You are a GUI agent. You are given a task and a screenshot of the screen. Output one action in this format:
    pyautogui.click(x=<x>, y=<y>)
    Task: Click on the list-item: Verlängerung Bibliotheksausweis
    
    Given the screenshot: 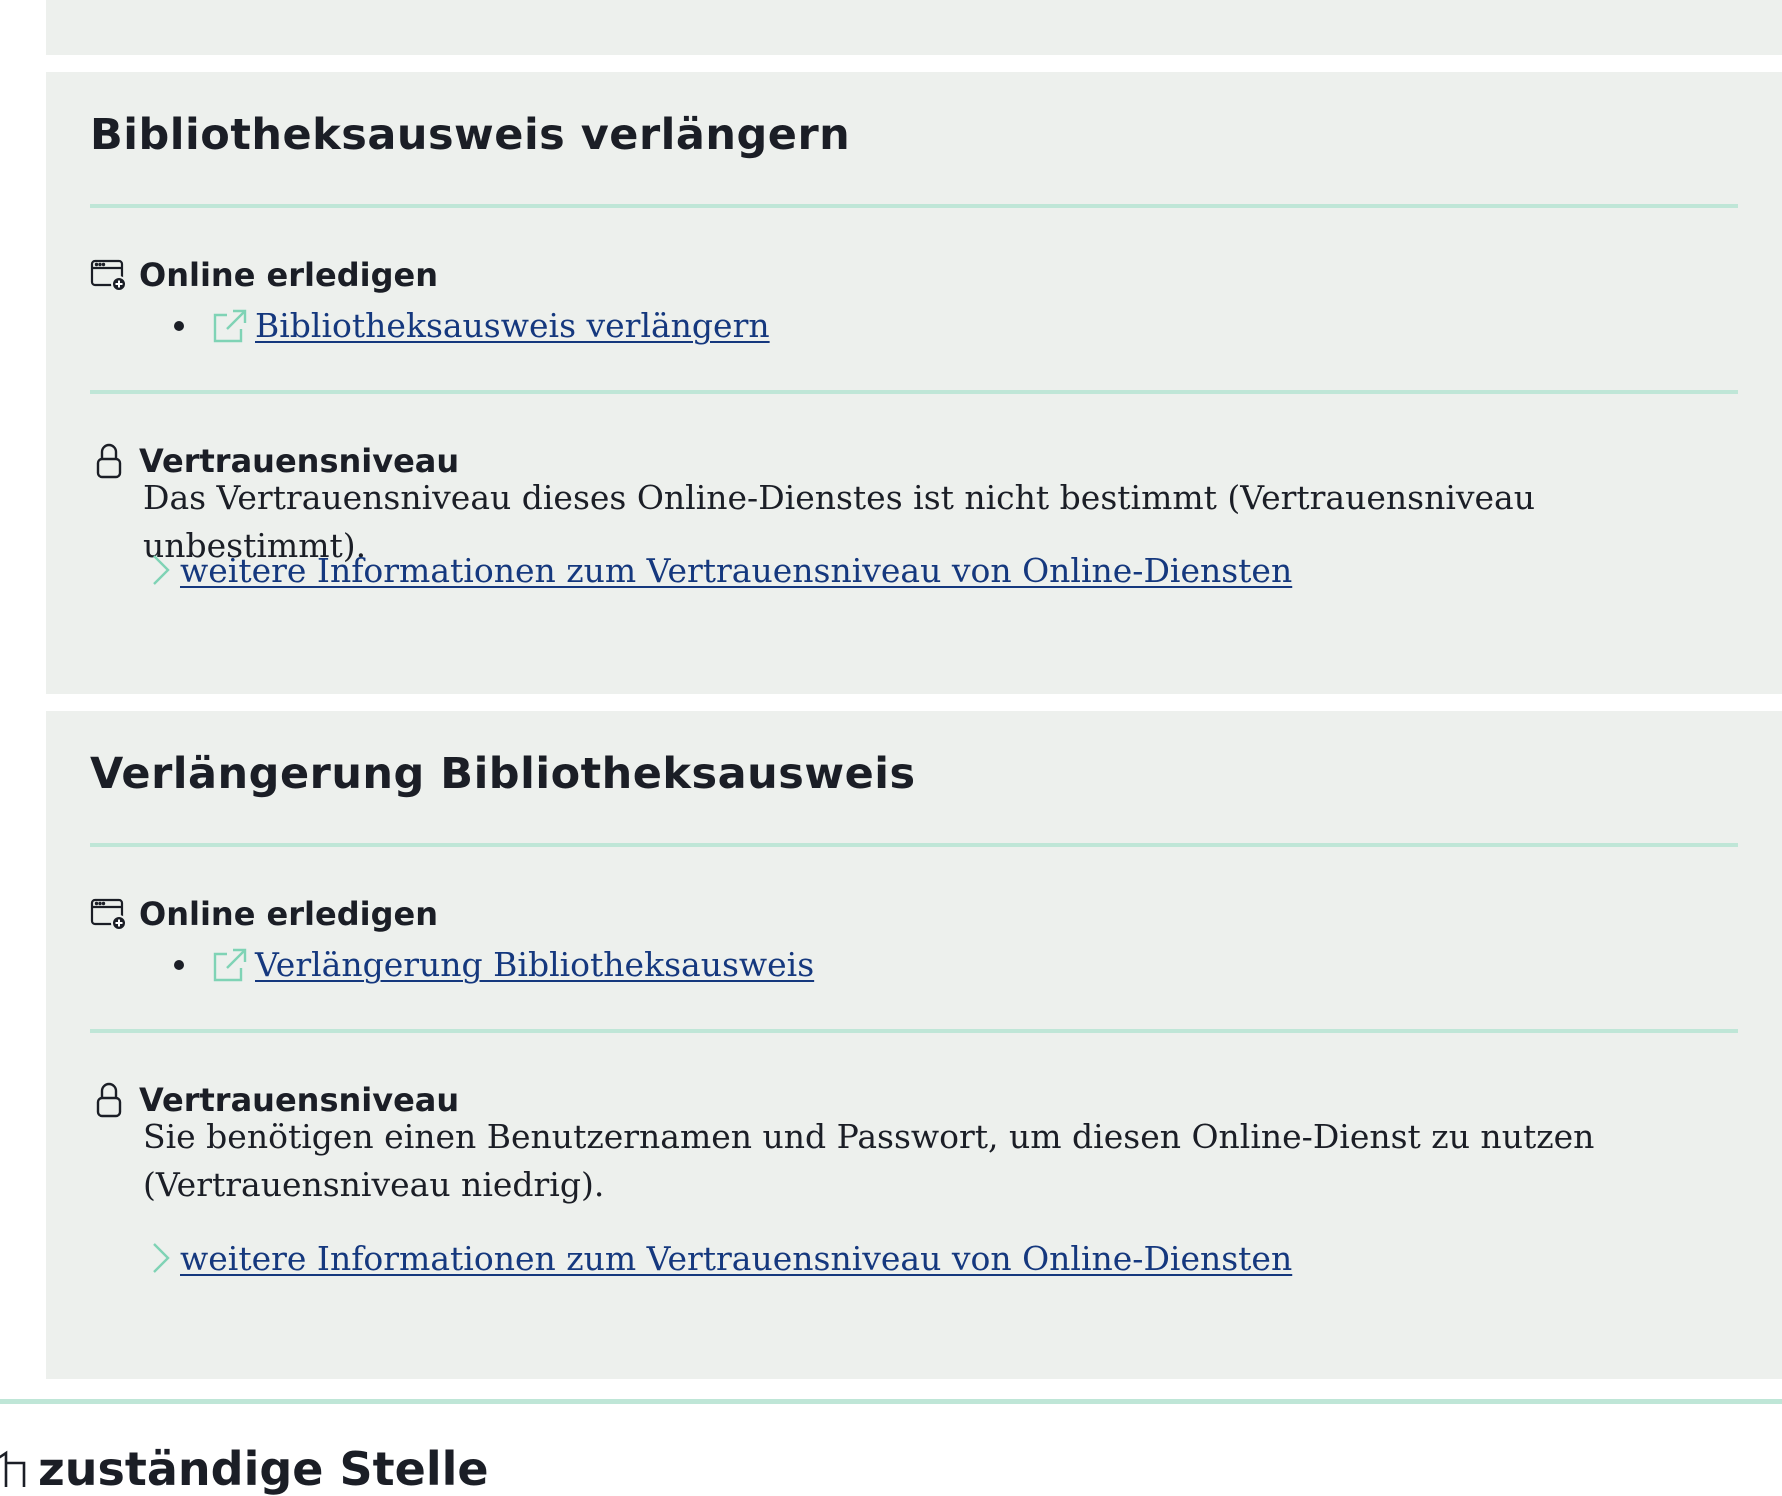 What is the action you would take?
    pyautogui.click(x=494, y=964)
    